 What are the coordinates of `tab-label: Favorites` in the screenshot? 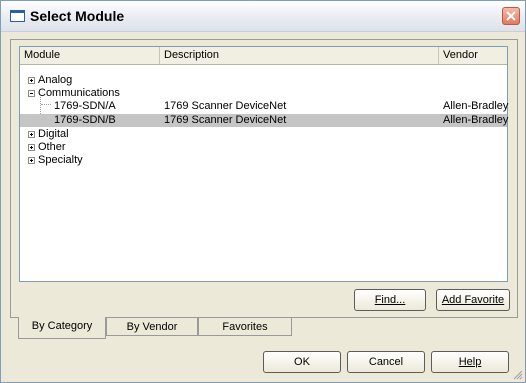 It's located at (245, 327).